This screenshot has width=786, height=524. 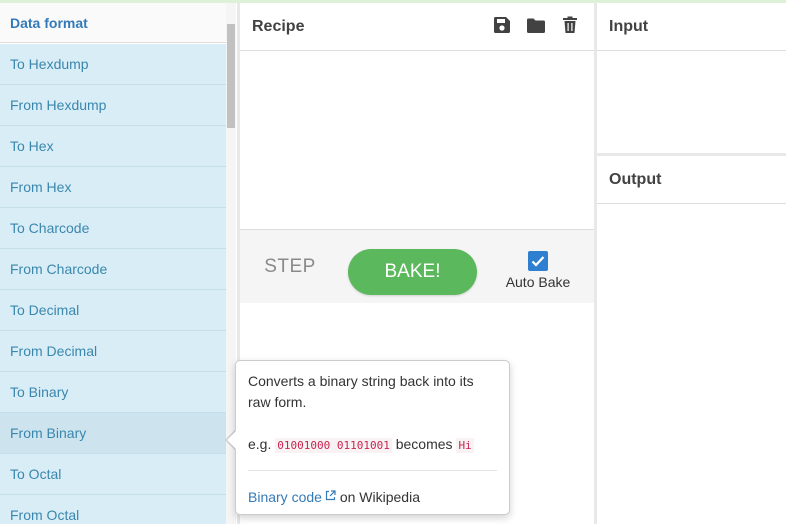 What do you see at coordinates (412, 272) in the screenshot?
I see `bake-button: BAKE!` at bounding box center [412, 272].